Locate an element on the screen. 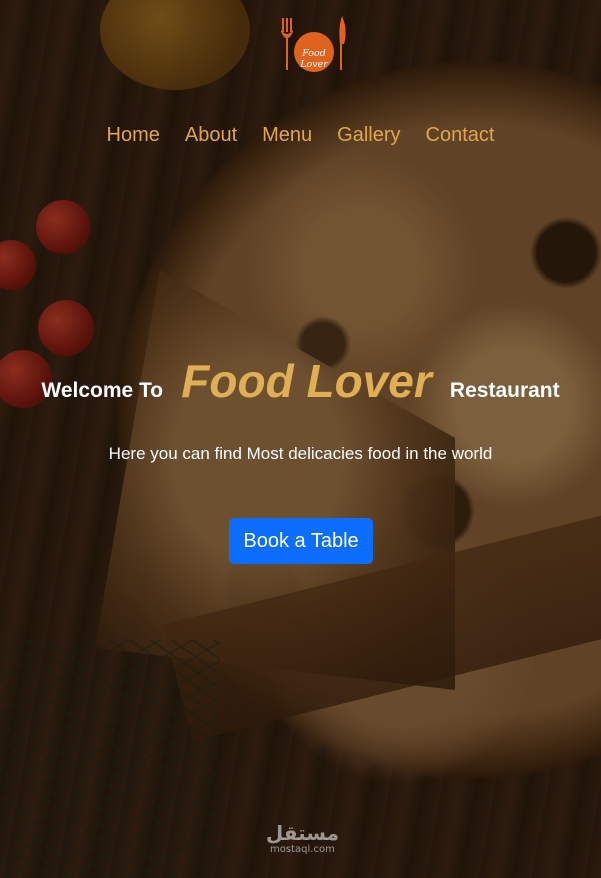  book-table-button: Book a Table is located at coordinates (301, 541).